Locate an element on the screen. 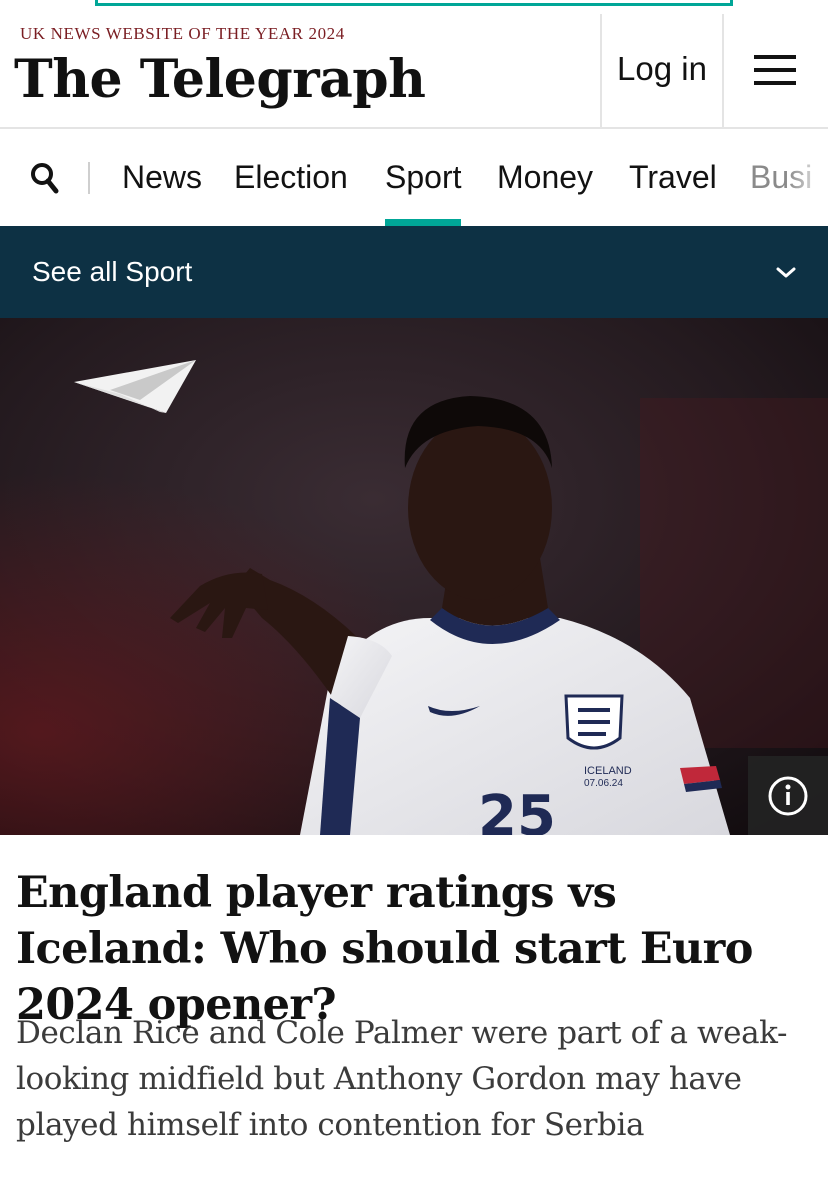  top-banner-strip is located at coordinates (414, 3).